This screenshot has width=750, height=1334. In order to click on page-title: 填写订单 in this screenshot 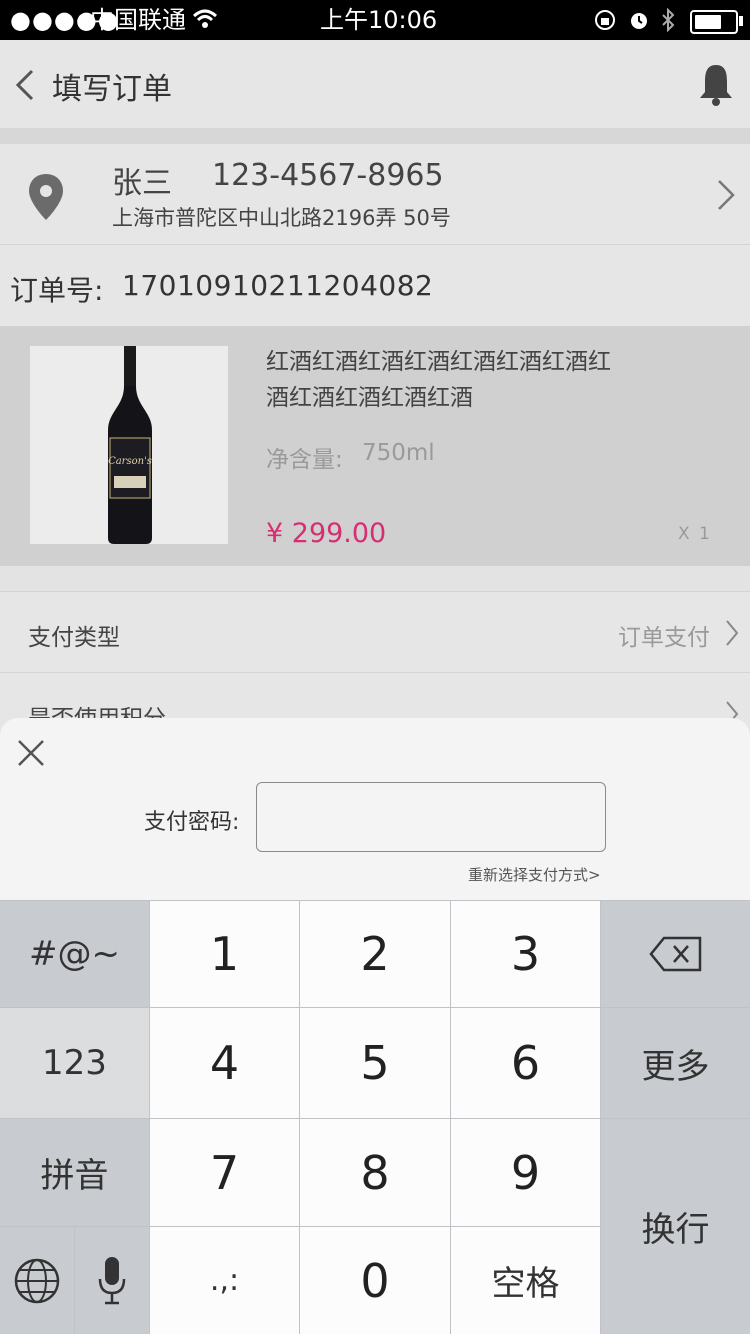, I will do `click(112, 89)`.